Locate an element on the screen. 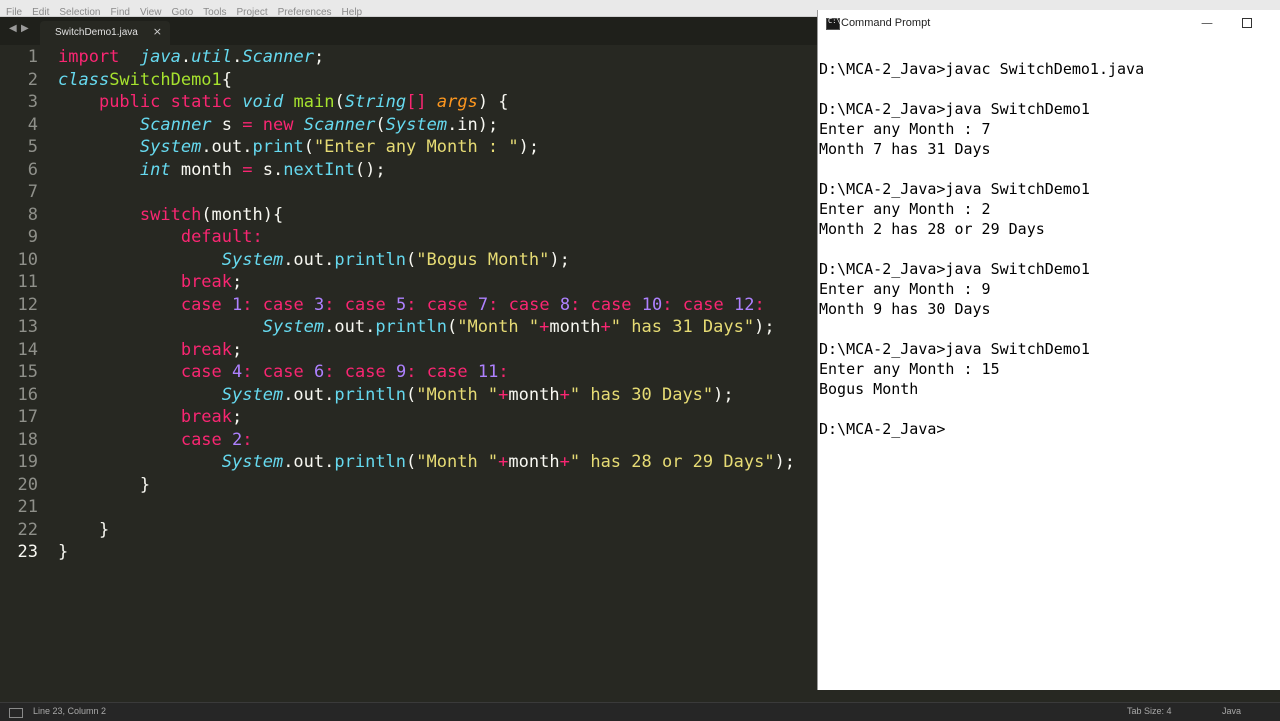  maximize-icon is located at coordinates (1247, 23).